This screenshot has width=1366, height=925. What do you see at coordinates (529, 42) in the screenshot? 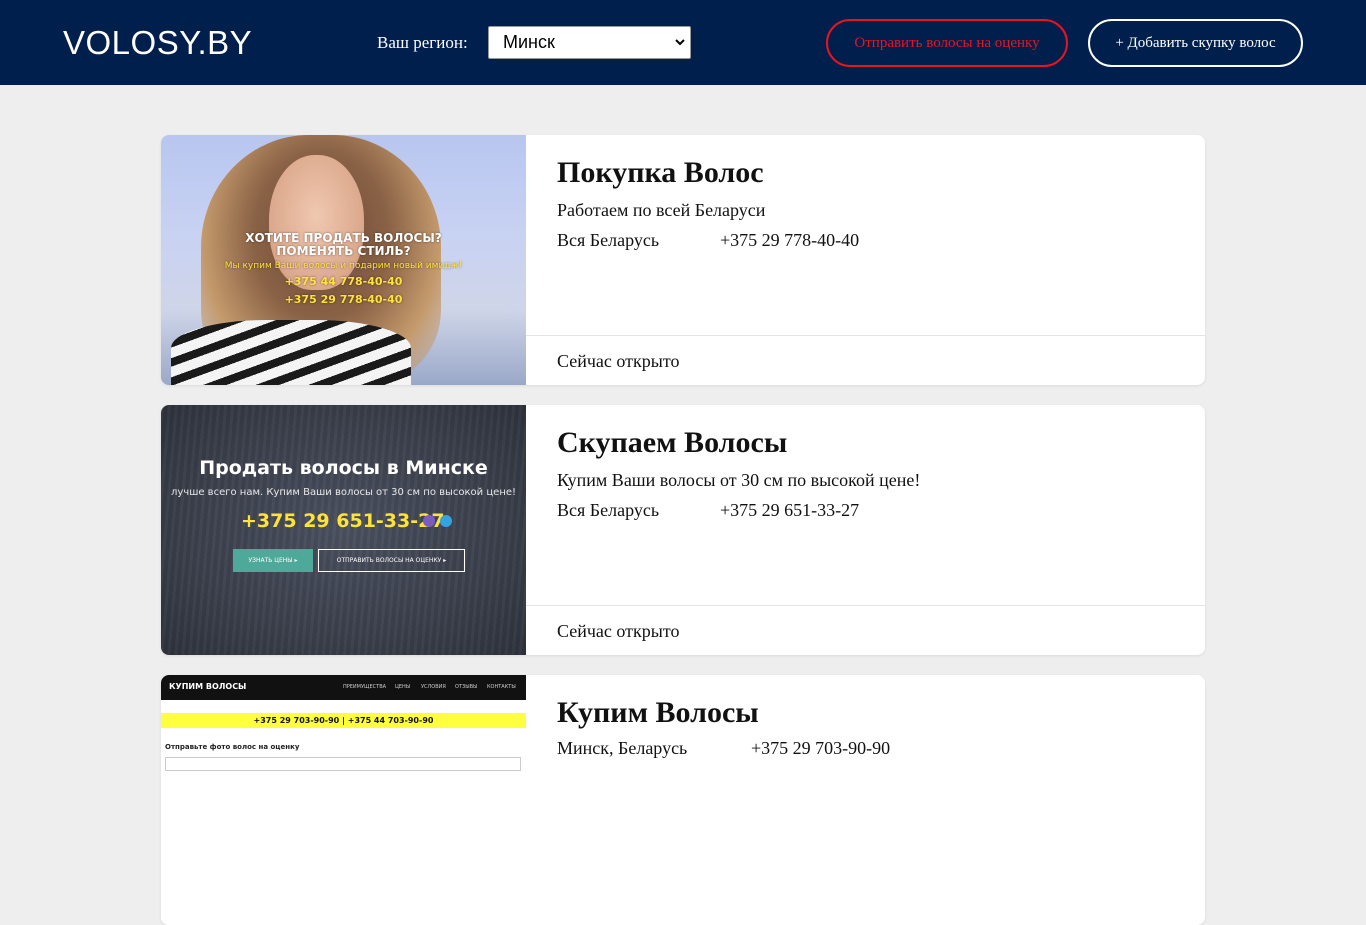
I see `region-selected-value: Минск` at bounding box center [529, 42].